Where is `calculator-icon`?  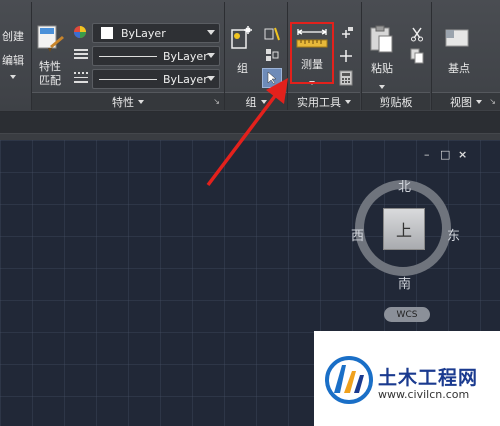 calculator-icon is located at coordinates (346, 78).